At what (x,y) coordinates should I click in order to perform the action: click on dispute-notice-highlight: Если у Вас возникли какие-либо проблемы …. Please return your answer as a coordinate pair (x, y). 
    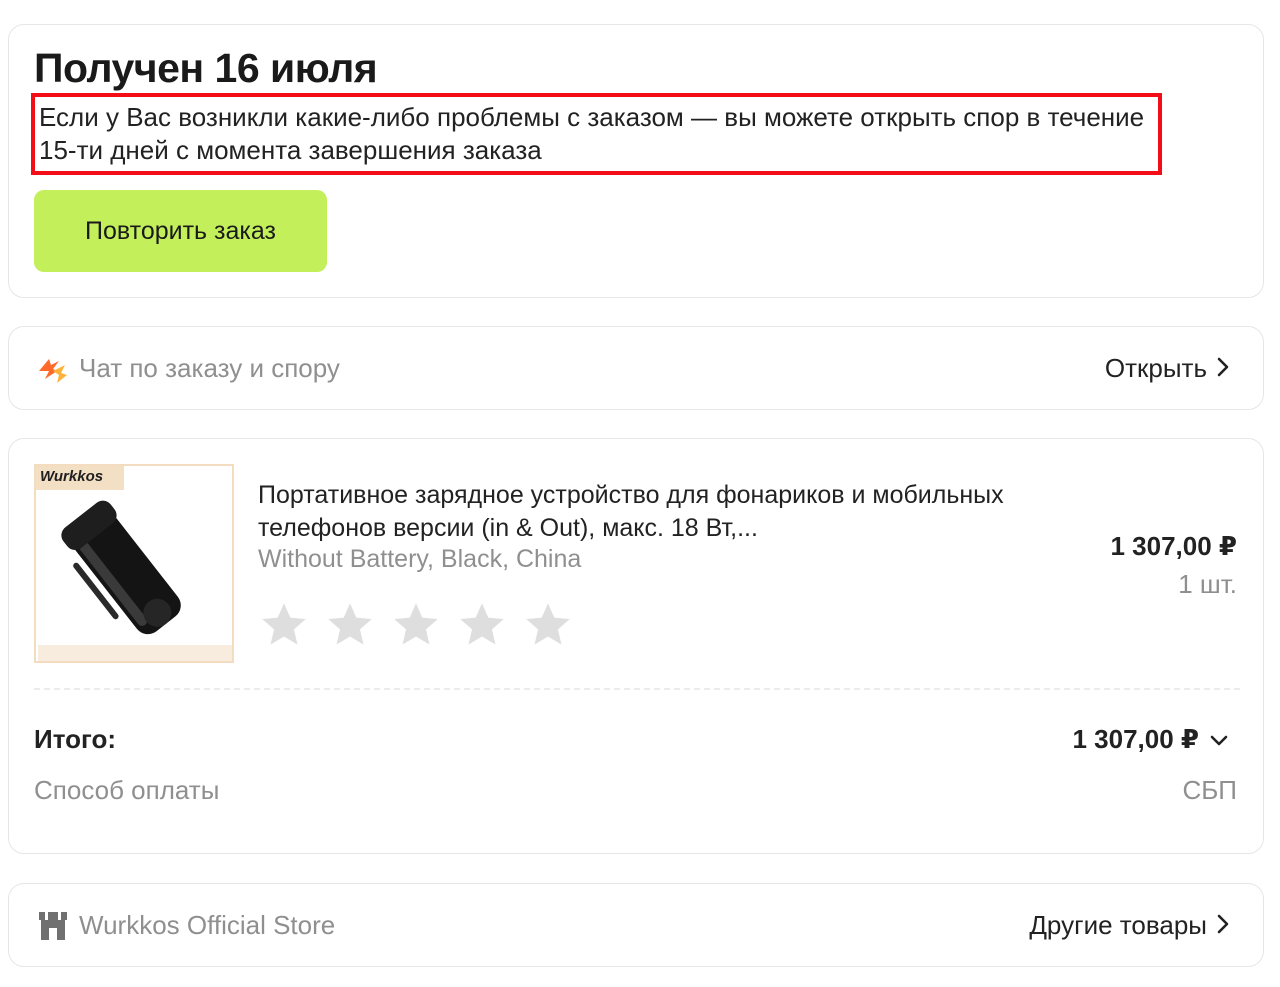
    Looking at the image, I should click on (596, 134).